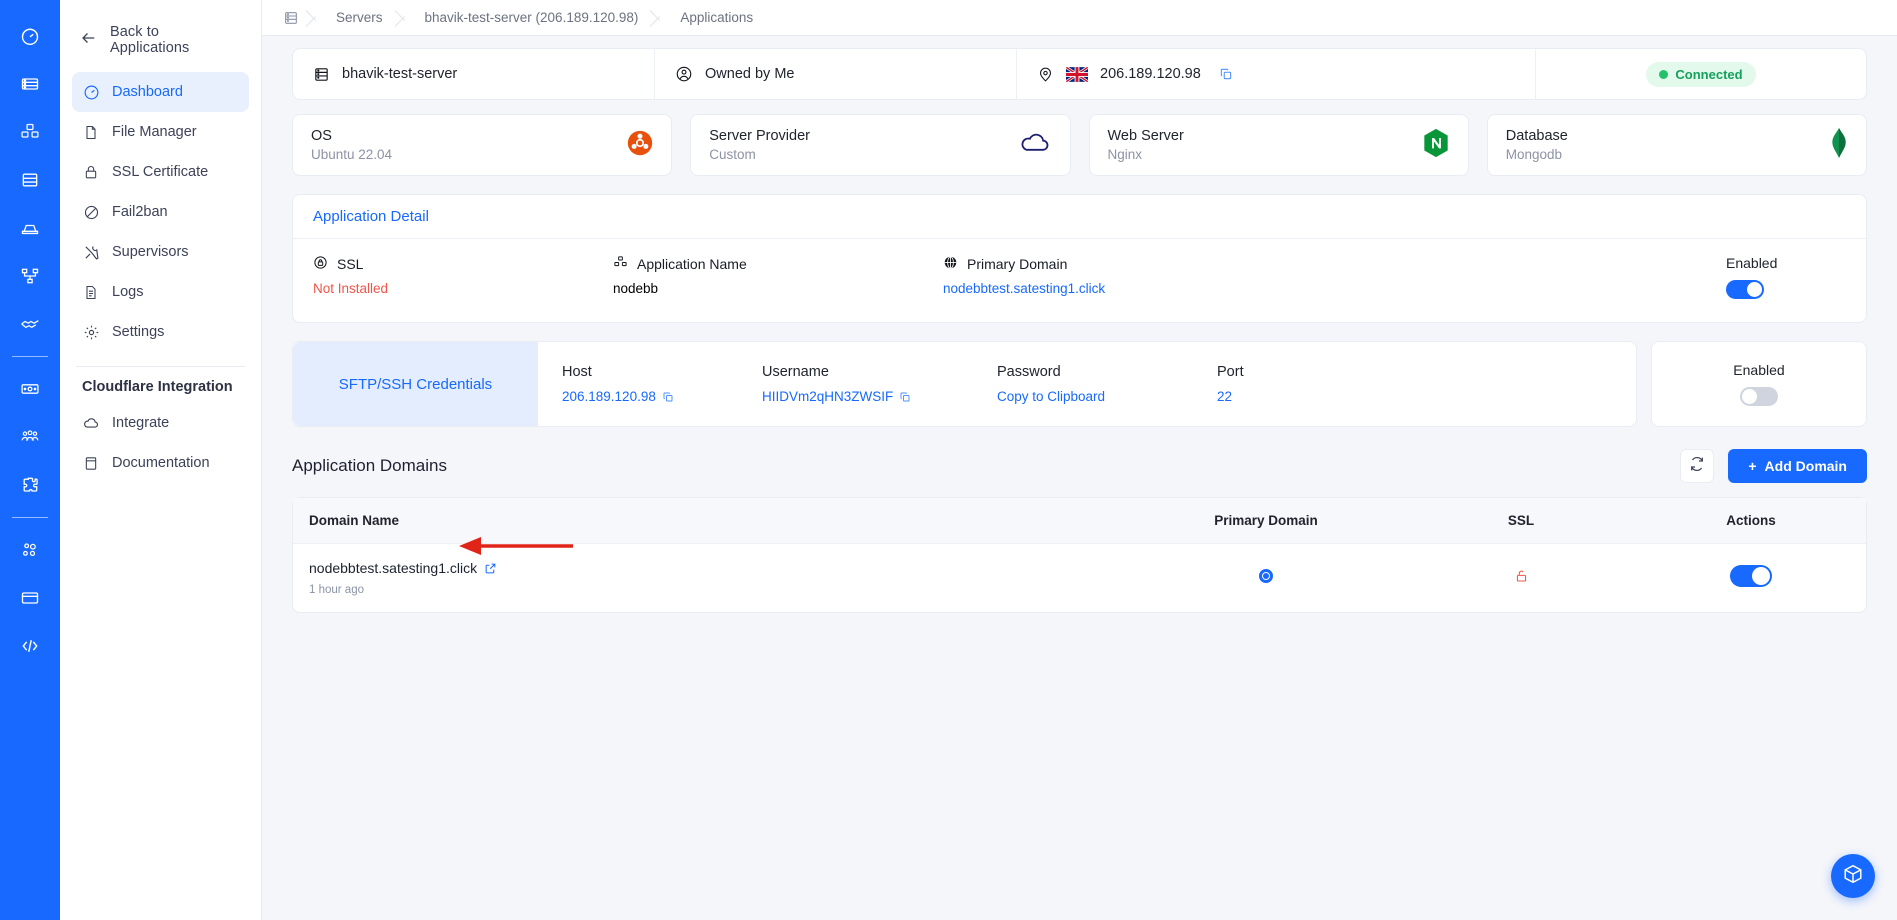 The width and height of the screenshot is (1897, 920). I want to click on breadcrumb-item-servers: Servers, so click(359, 17).